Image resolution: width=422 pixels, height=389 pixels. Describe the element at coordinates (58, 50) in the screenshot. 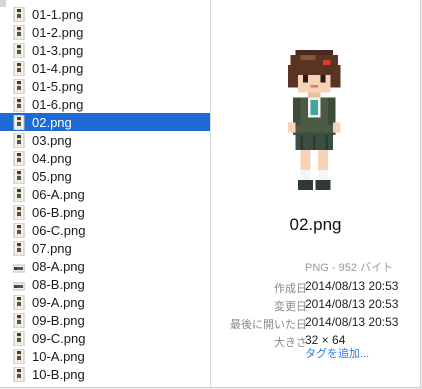

I see `file-name-label: 01-3.png` at that location.